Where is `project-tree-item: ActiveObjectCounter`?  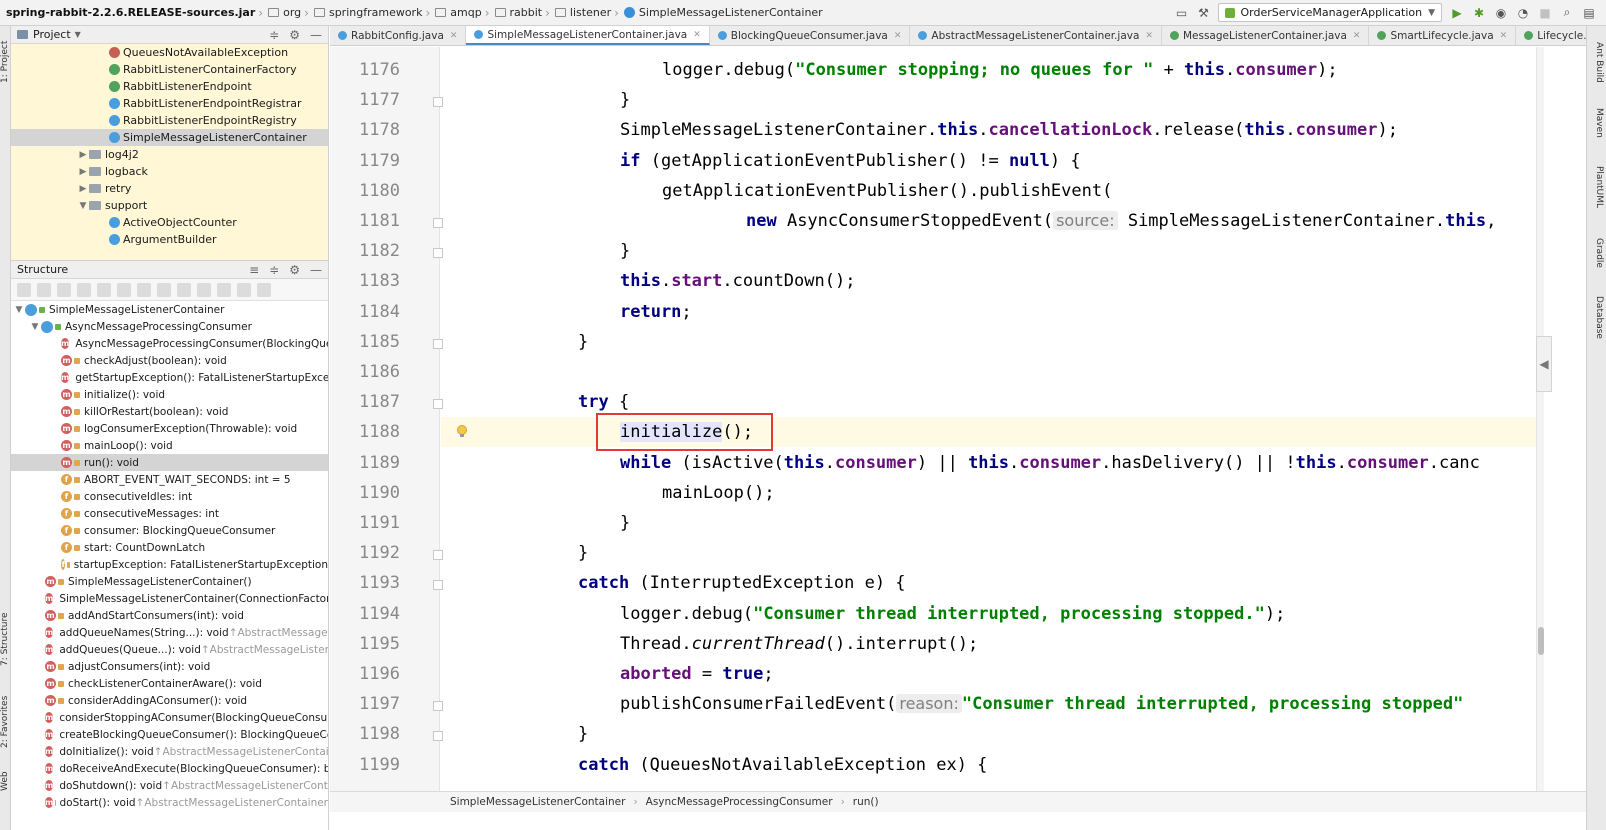 project-tree-item: ActiveObjectCounter is located at coordinates (169, 222).